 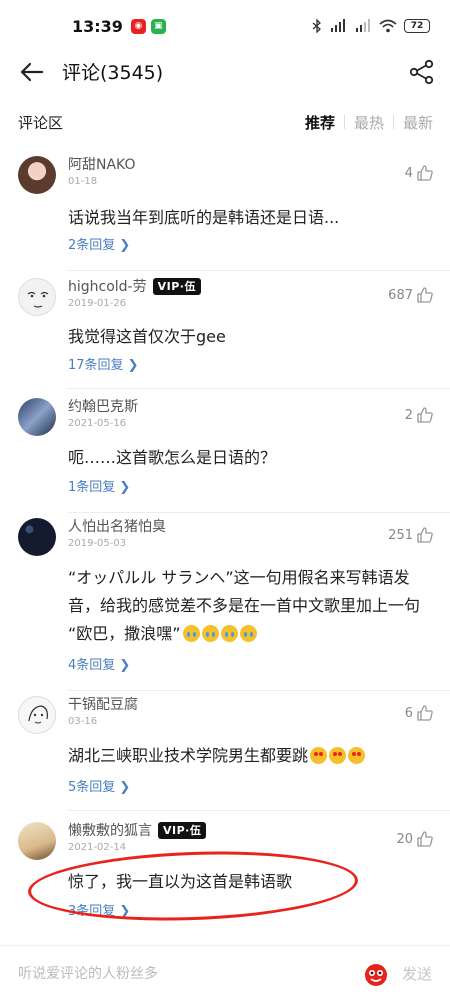 What do you see at coordinates (316, 26) in the screenshot?
I see `bluetooth-icon` at bounding box center [316, 26].